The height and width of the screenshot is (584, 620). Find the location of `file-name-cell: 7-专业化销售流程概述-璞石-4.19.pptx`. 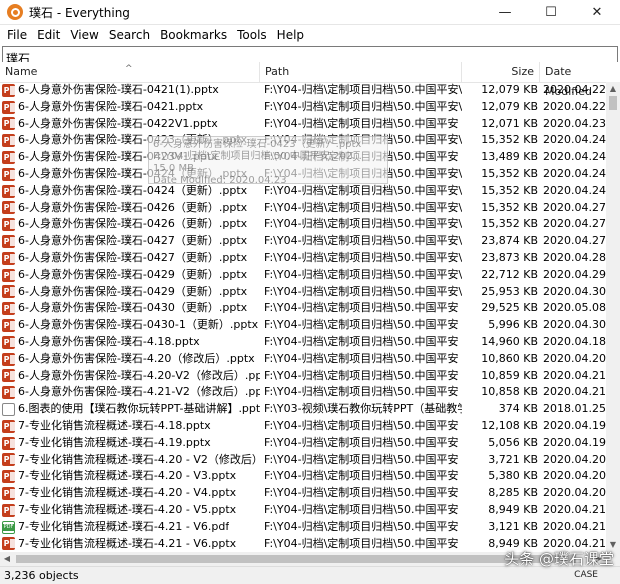

file-name-cell: 7-专业化销售流程概述-璞石-4.19.pptx is located at coordinates (131, 443).